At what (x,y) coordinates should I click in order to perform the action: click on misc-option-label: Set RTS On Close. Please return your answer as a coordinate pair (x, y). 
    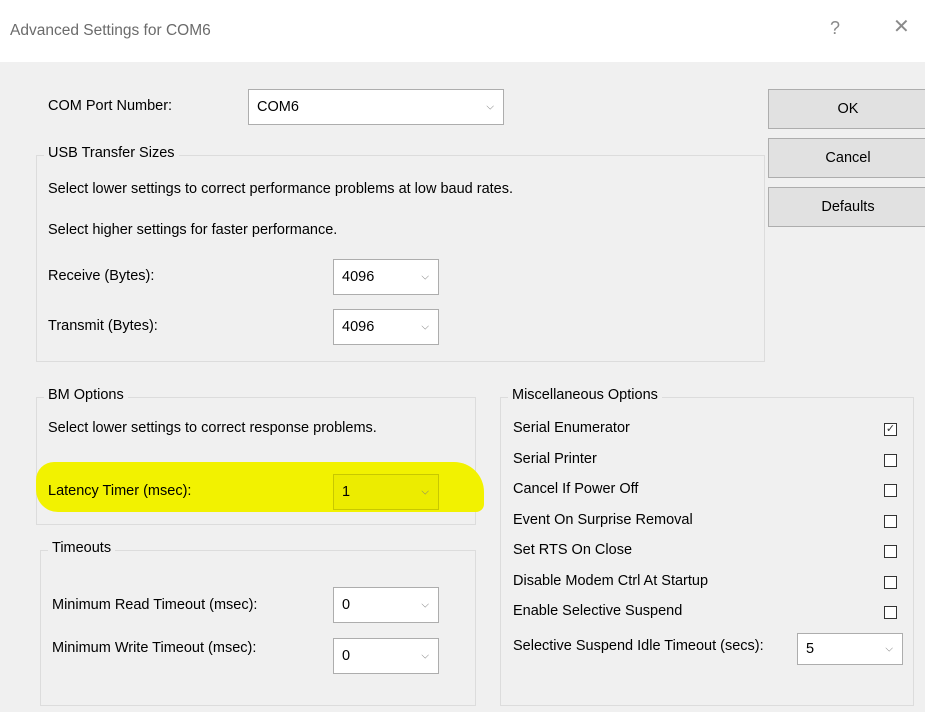
    Looking at the image, I should click on (573, 550).